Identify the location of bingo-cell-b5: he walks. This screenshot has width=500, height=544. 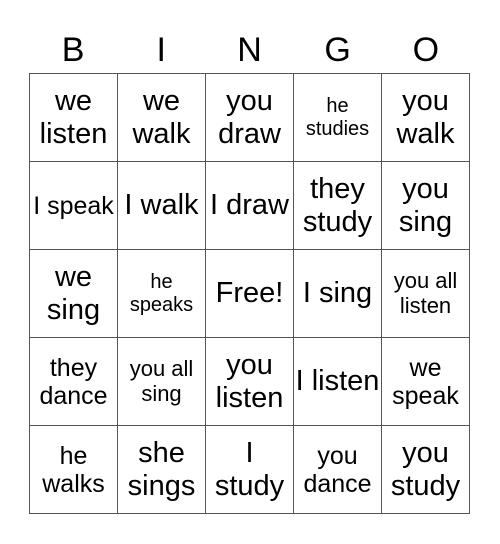
(74, 470).